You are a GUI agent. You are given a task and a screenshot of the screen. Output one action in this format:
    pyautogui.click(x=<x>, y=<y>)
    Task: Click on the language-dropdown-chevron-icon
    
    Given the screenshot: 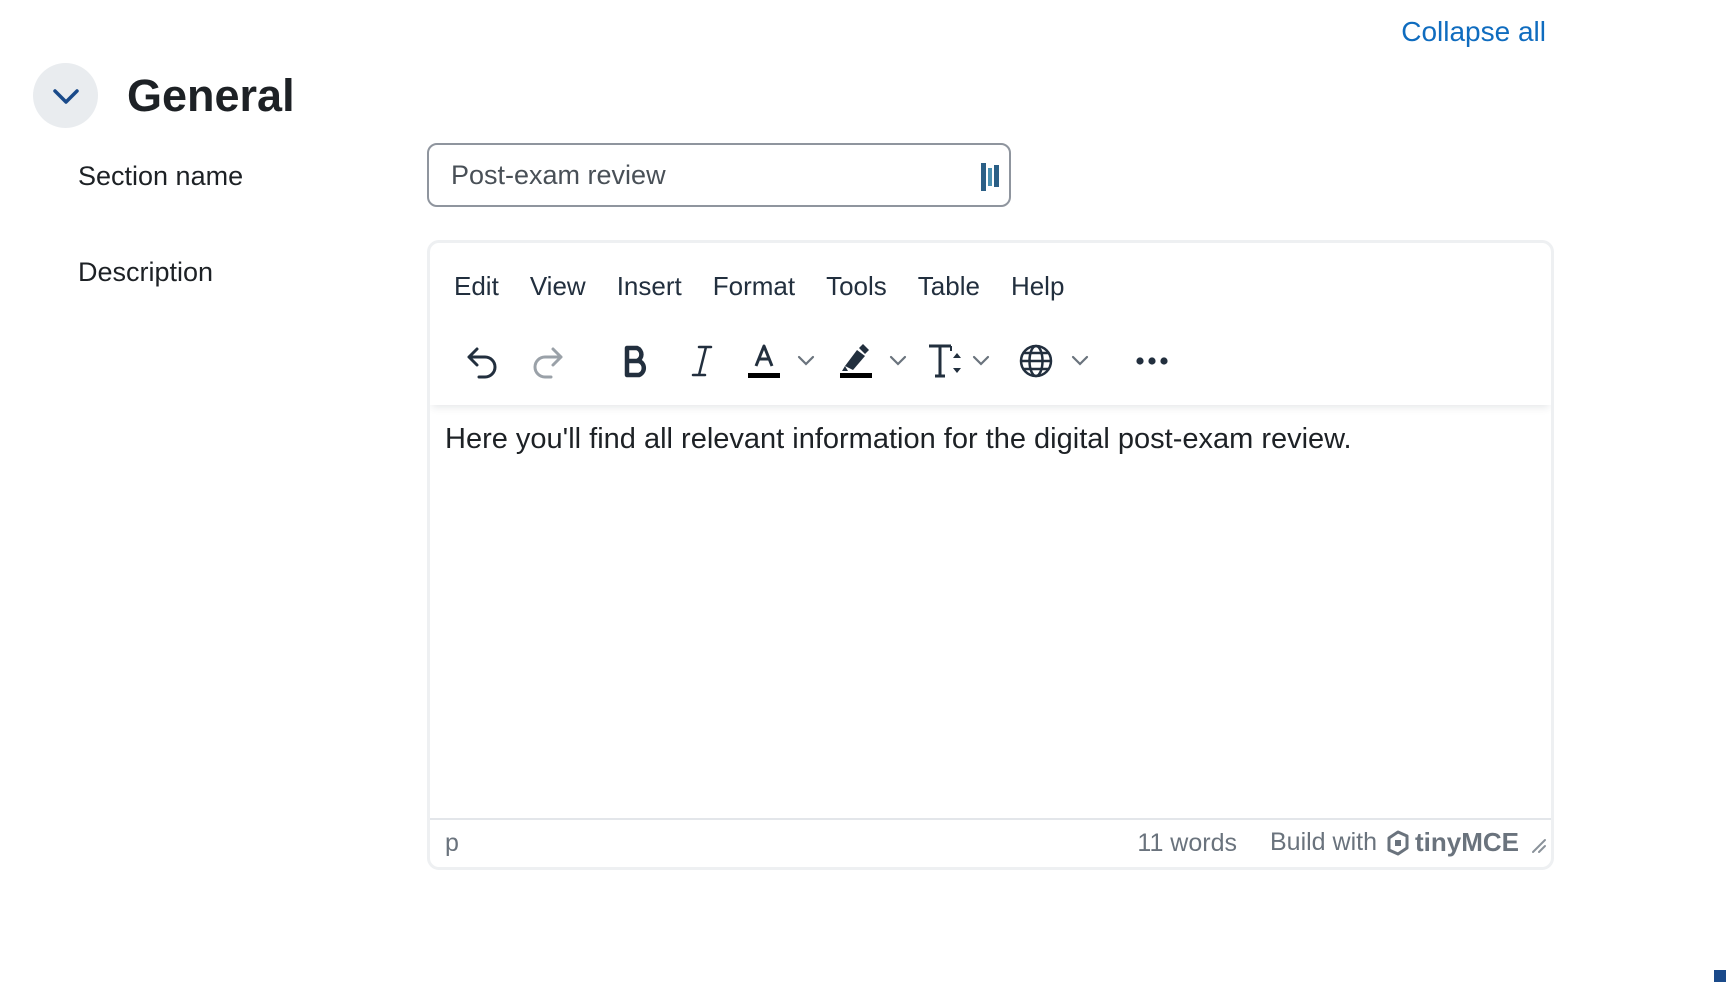 What is the action you would take?
    pyautogui.click(x=1080, y=361)
    